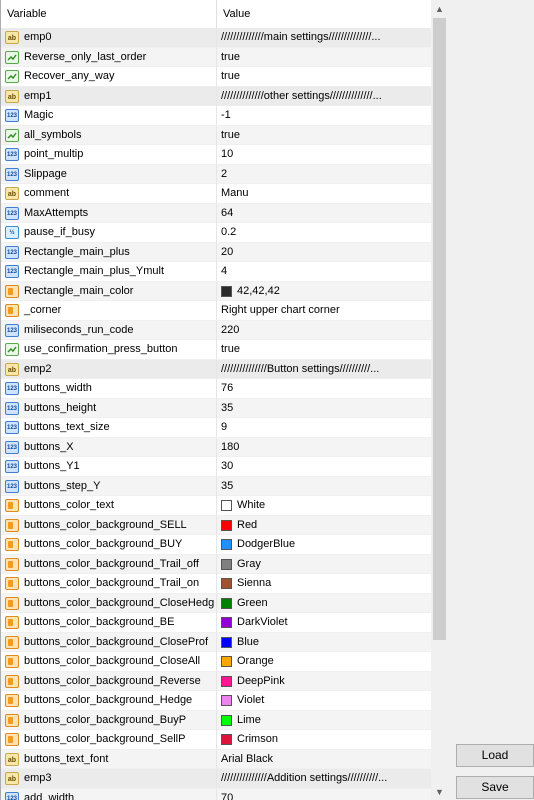 This screenshot has height=800, width=534. I want to click on value-cell: 180, so click(324, 447).